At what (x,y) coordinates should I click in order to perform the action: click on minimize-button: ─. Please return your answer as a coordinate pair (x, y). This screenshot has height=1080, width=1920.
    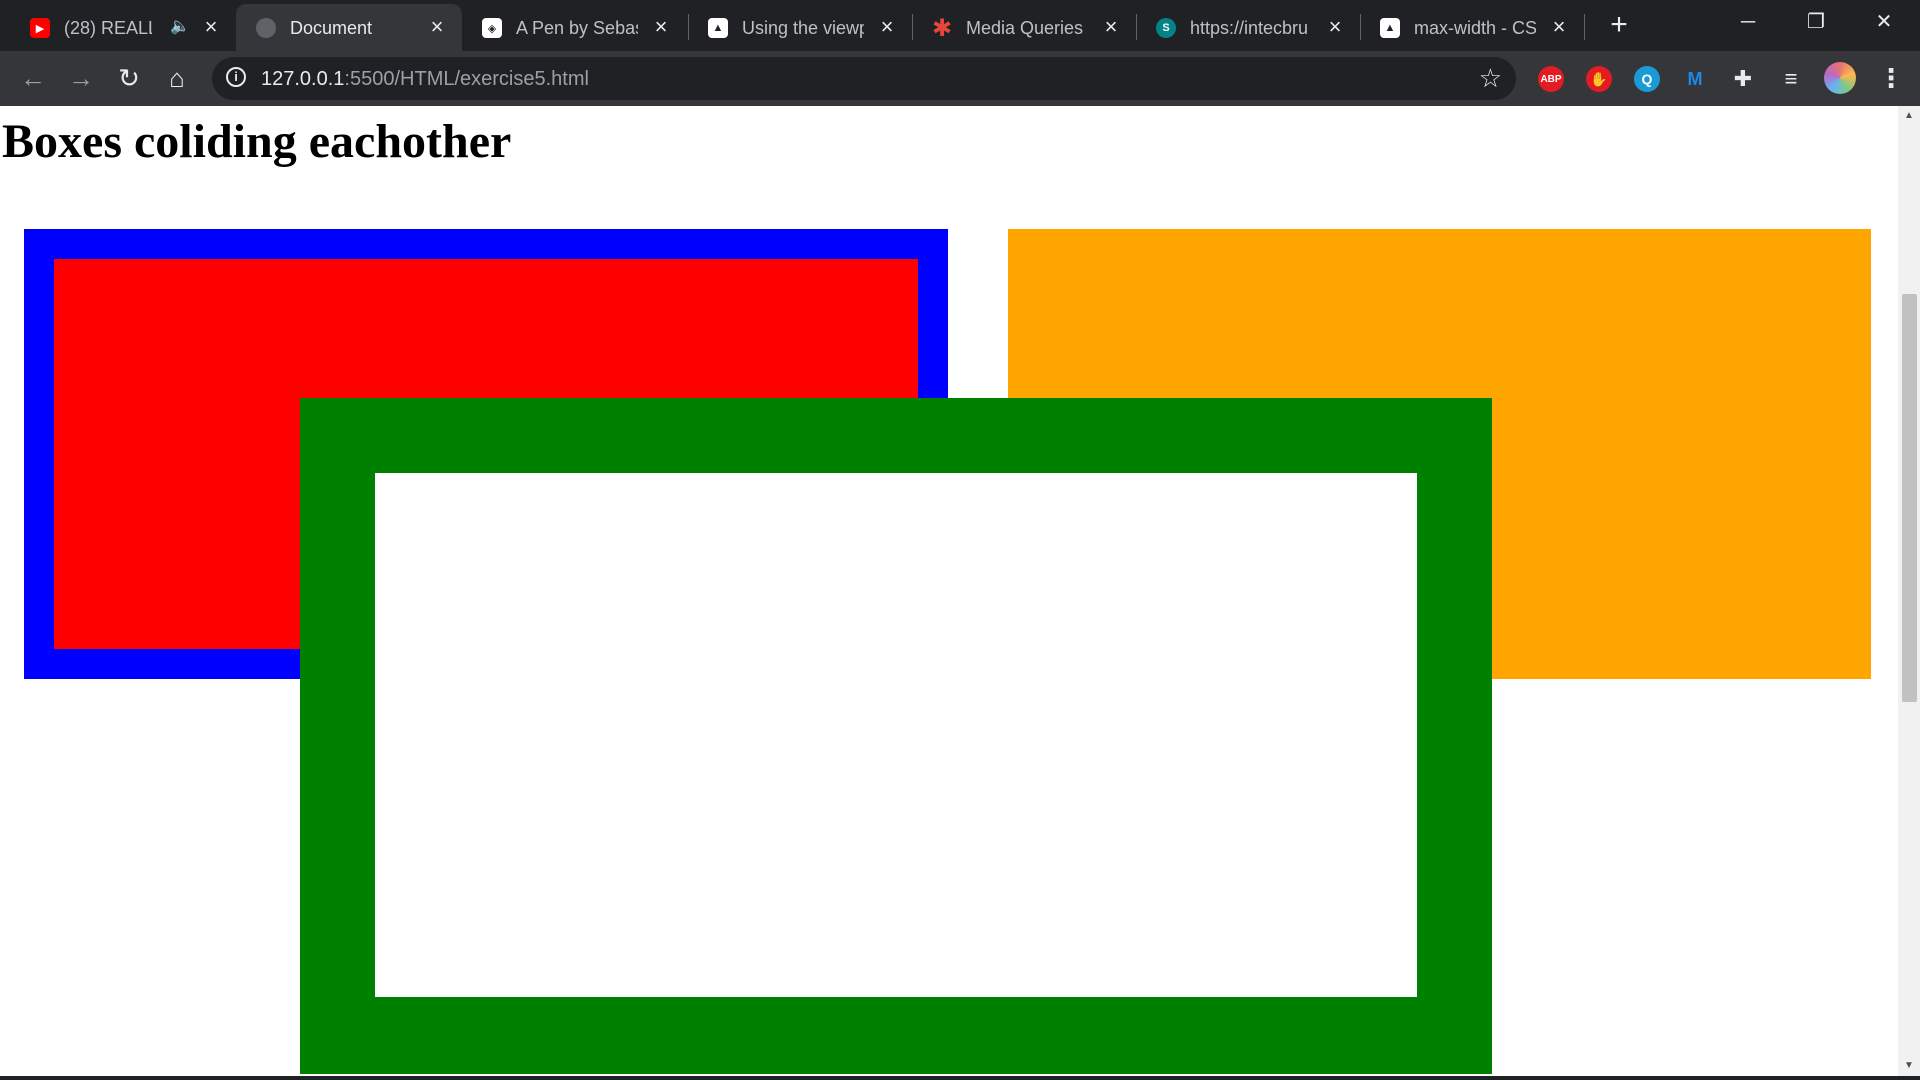
    Looking at the image, I should click on (1748, 22).